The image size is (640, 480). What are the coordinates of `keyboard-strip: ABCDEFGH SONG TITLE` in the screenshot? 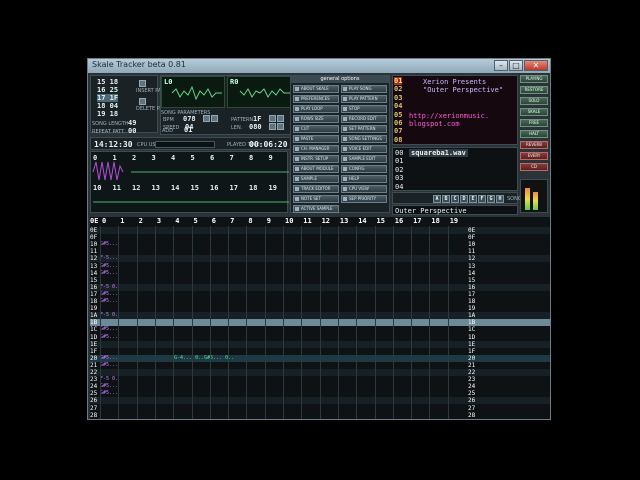 It's located at (464, 198).